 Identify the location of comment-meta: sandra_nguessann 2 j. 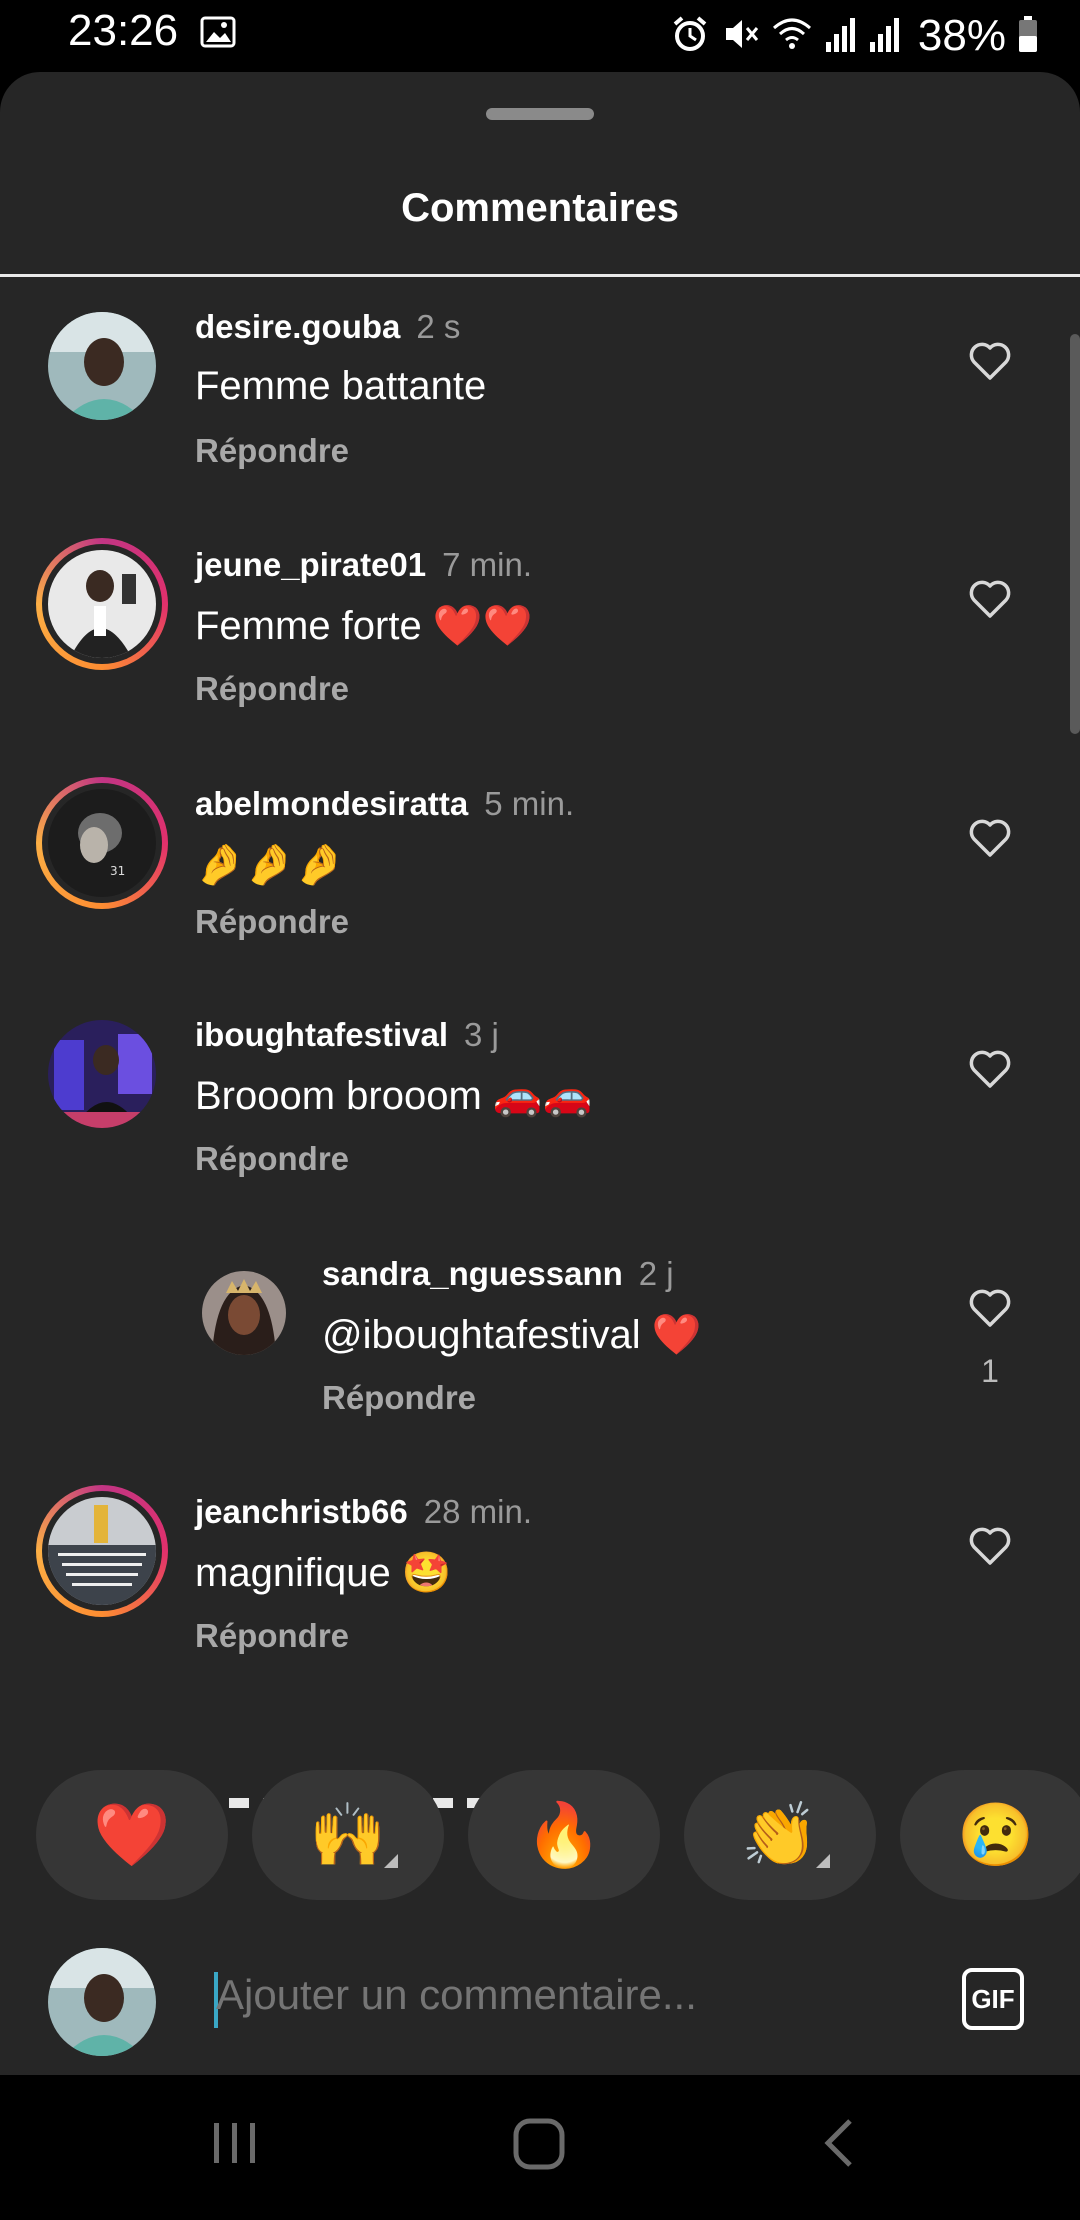
(498, 1274).